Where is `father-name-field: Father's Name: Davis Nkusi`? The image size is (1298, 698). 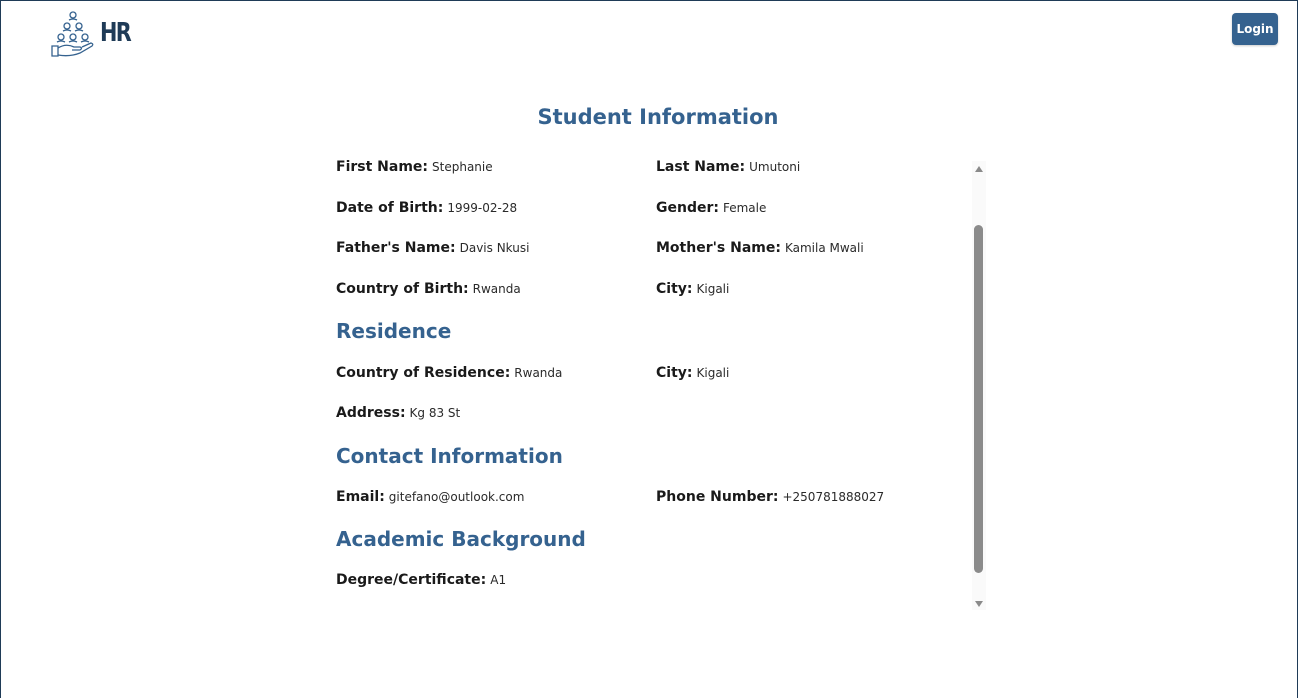 father-name-field: Father's Name: Davis Nkusi is located at coordinates (432, 248).